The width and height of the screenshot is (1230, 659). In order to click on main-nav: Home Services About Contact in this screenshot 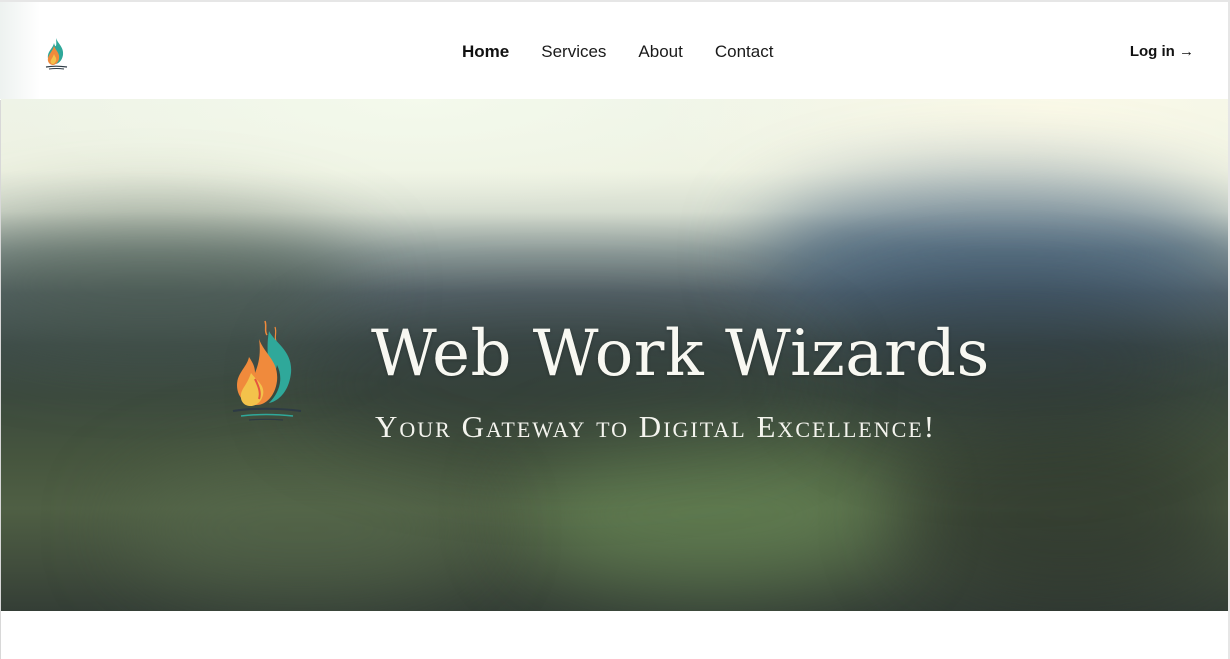, I will do `click(617, 52)`.